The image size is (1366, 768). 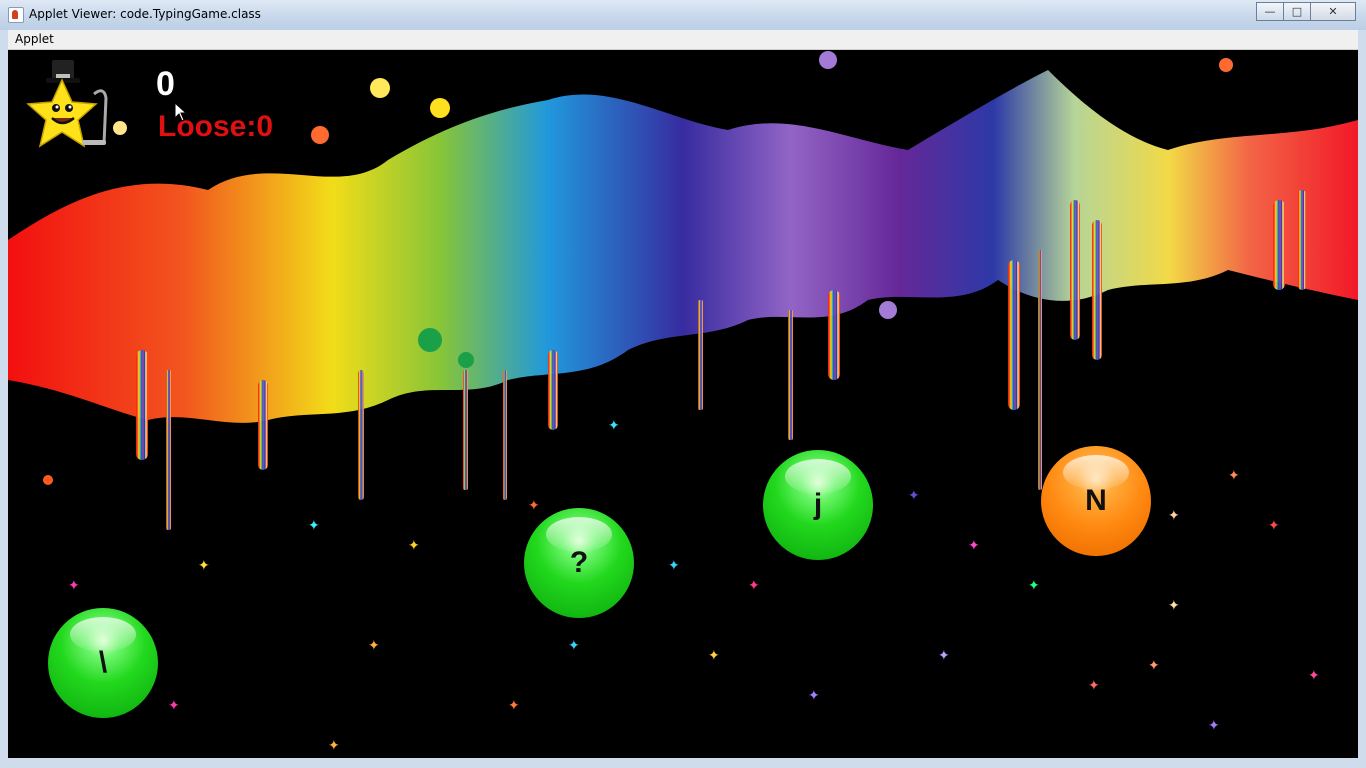 I want to click on letter-bubble: ?, so click(x=579, y=563).